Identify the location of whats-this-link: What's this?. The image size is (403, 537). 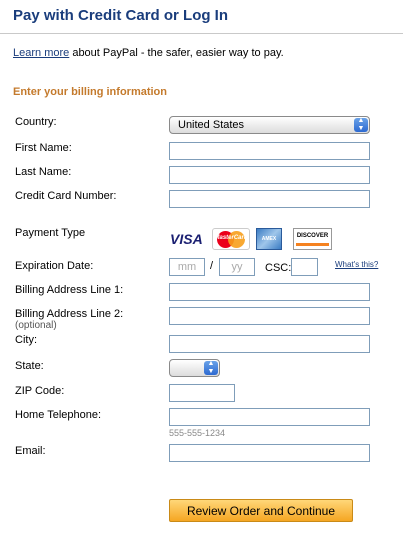
(356, 264).